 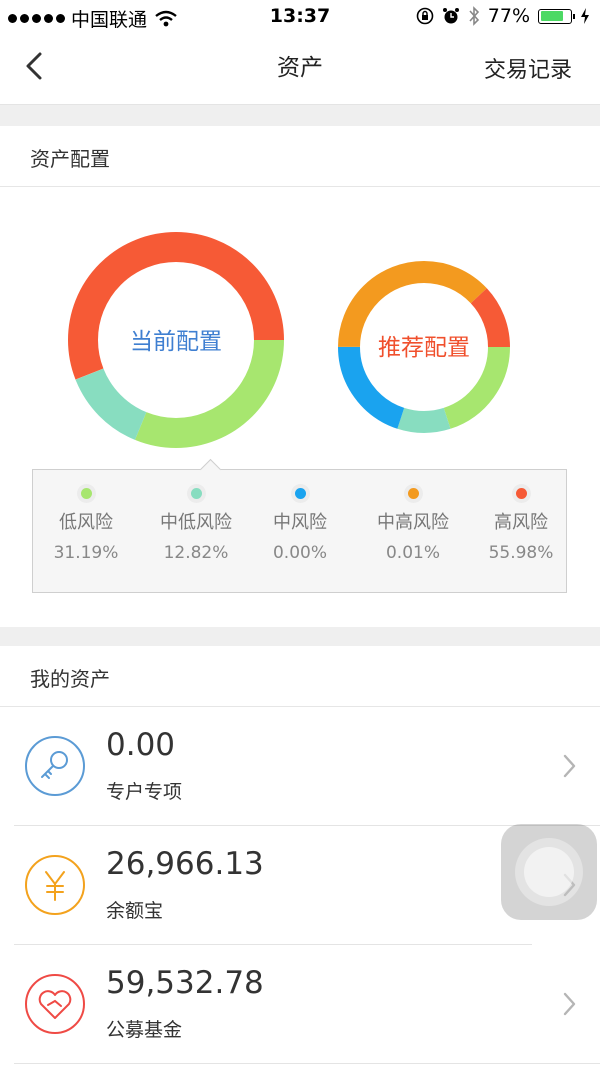 I want to click on asset-amount: 0.00, so click(x=141, y=745).